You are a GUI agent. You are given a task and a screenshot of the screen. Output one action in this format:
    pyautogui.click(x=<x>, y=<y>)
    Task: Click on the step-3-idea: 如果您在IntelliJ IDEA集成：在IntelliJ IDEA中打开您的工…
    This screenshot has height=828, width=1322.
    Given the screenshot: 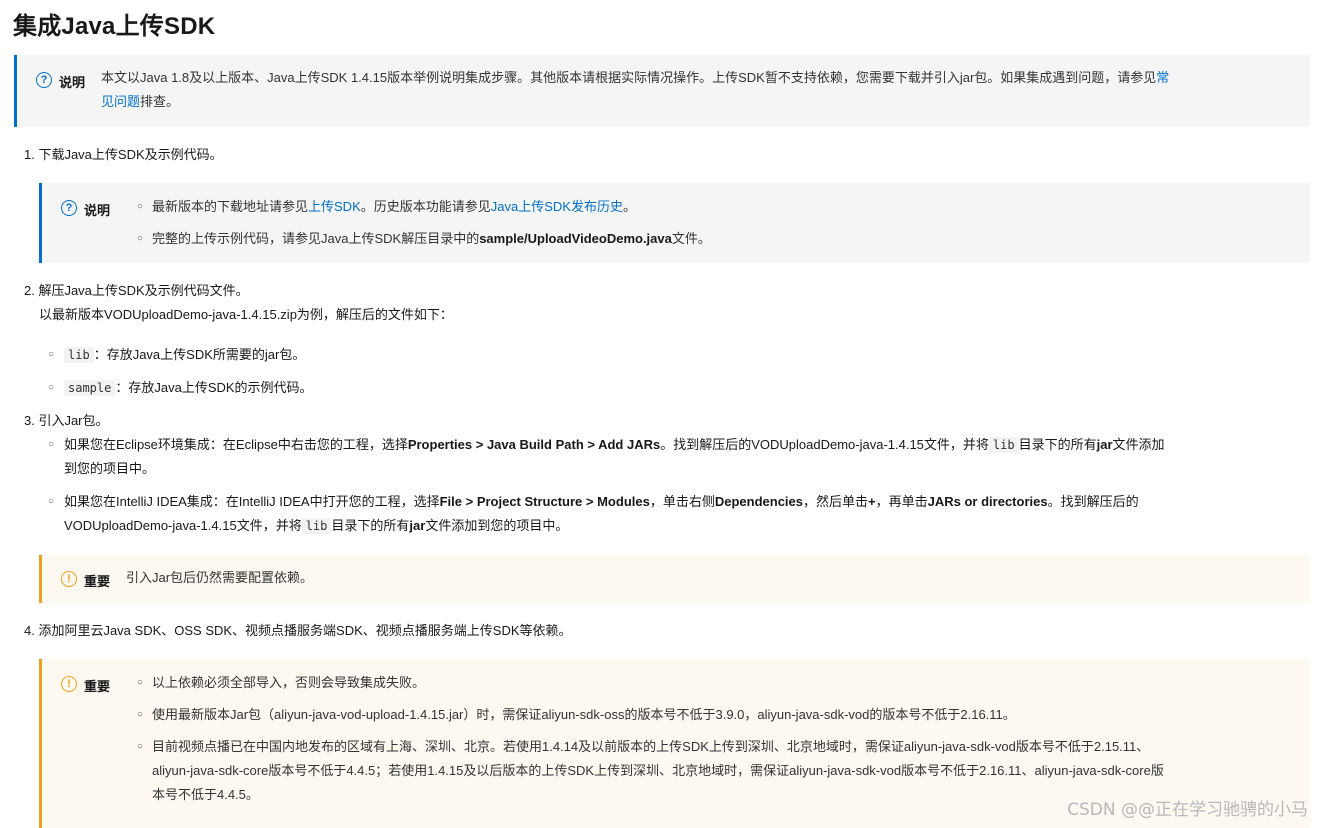 What is the action you would take?
    pyautogui.click(x=601, y=501)
    